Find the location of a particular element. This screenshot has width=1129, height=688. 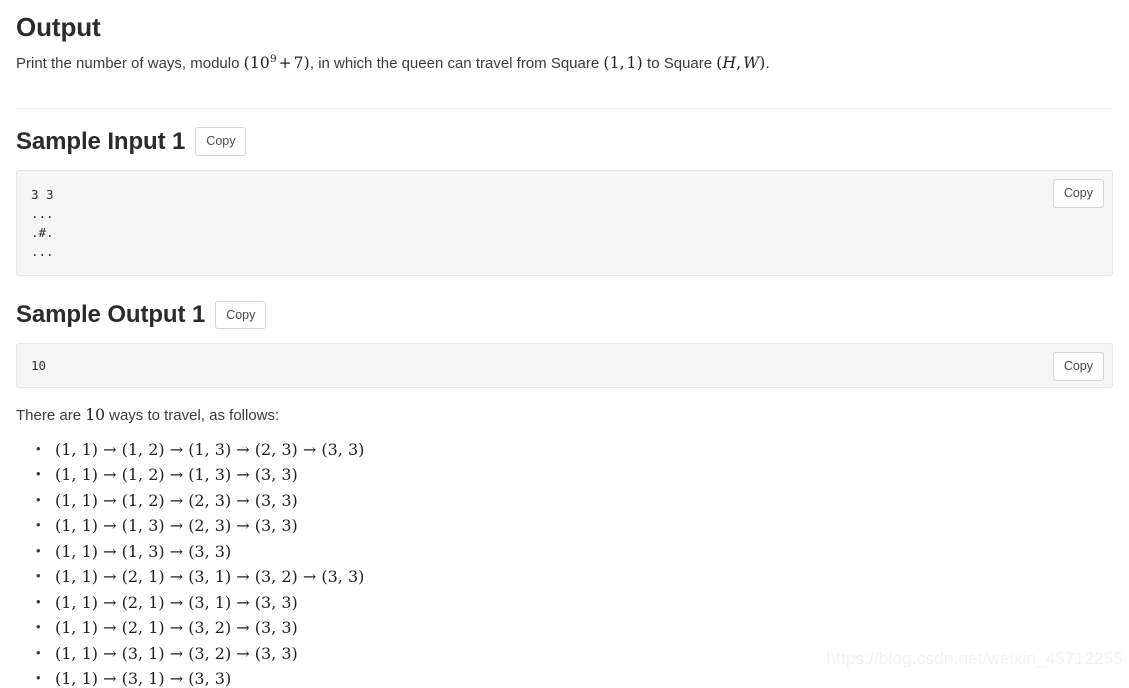

copy-sample-input-button: Copy is located at coordinates (221, 141).